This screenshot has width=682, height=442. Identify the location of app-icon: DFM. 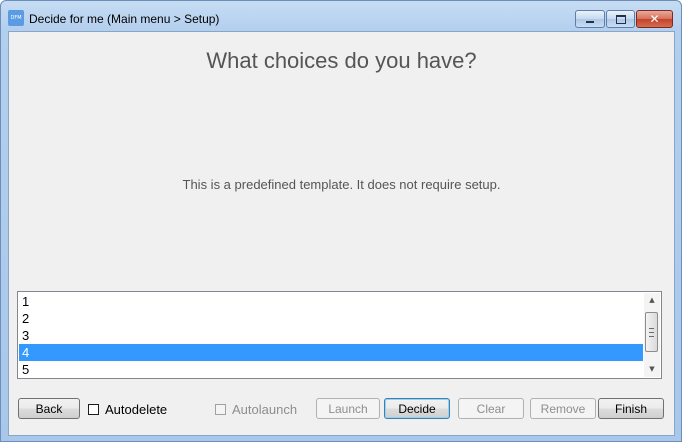
(16, 18).